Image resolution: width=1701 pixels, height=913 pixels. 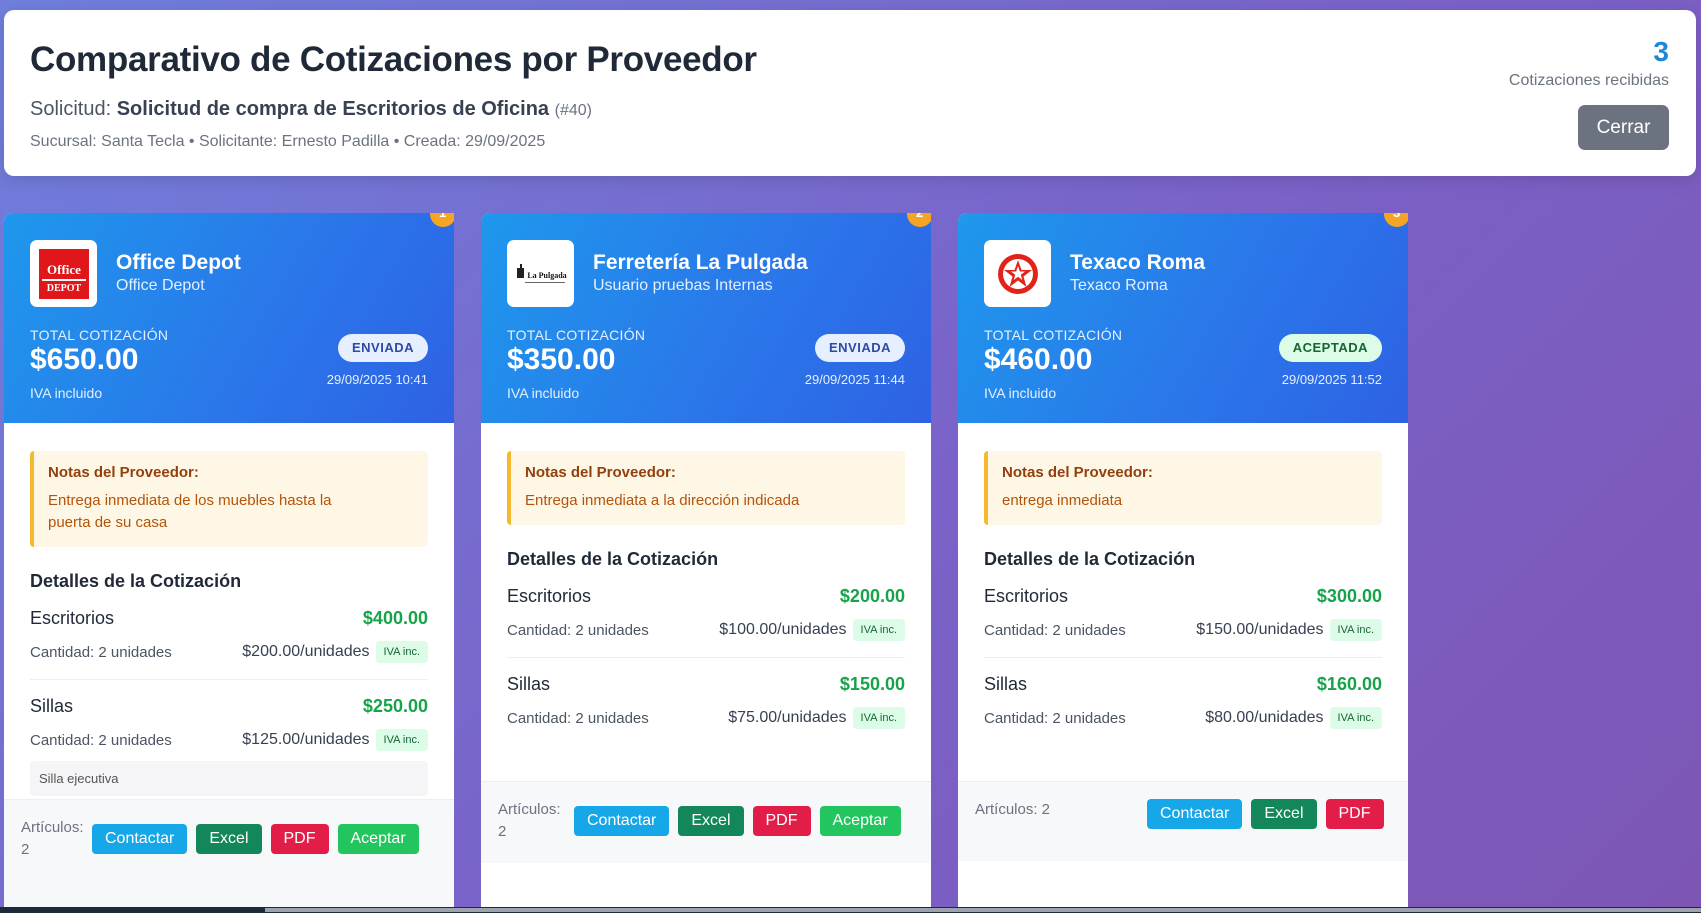 I want to click on item-unit-price: $200.00/unidades IVA inc., so click(x=335, y=652).